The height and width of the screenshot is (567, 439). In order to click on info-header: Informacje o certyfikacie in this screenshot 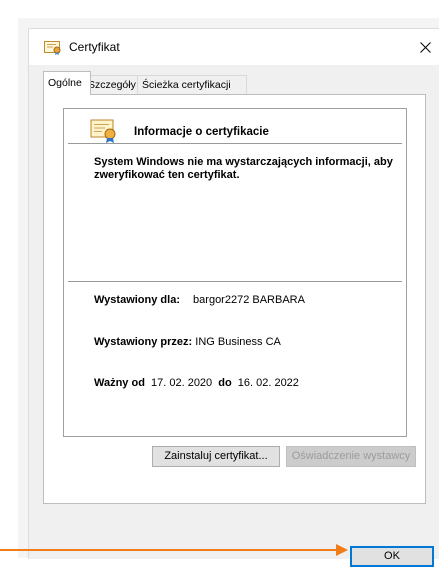, I will do `click(235, 127)`.